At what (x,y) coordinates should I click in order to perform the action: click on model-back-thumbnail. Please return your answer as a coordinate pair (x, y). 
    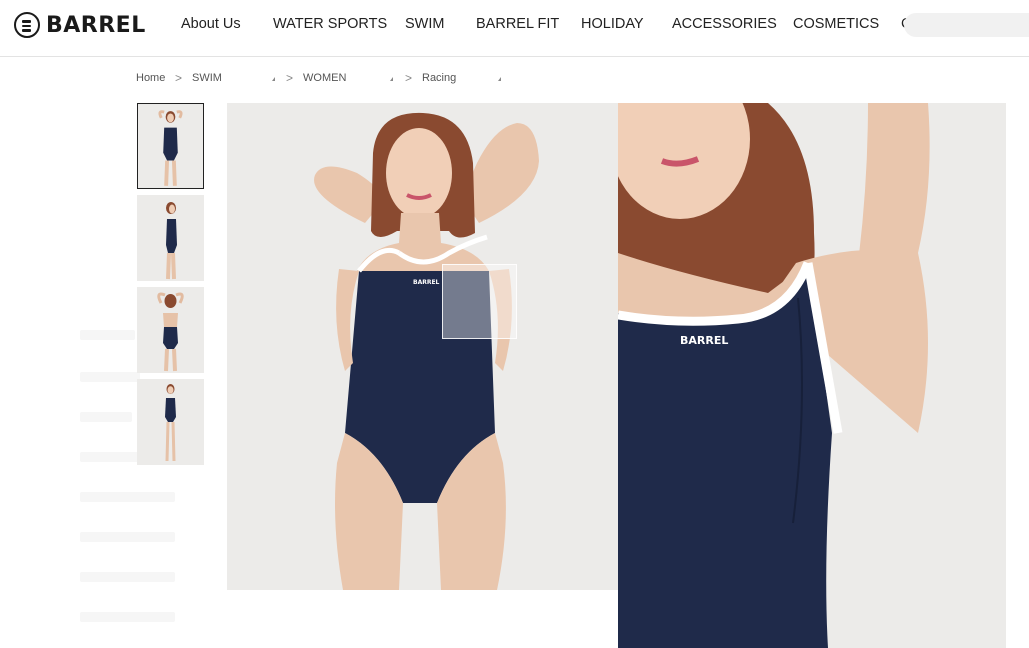
    Looking at the image, I should click on (170, 330).